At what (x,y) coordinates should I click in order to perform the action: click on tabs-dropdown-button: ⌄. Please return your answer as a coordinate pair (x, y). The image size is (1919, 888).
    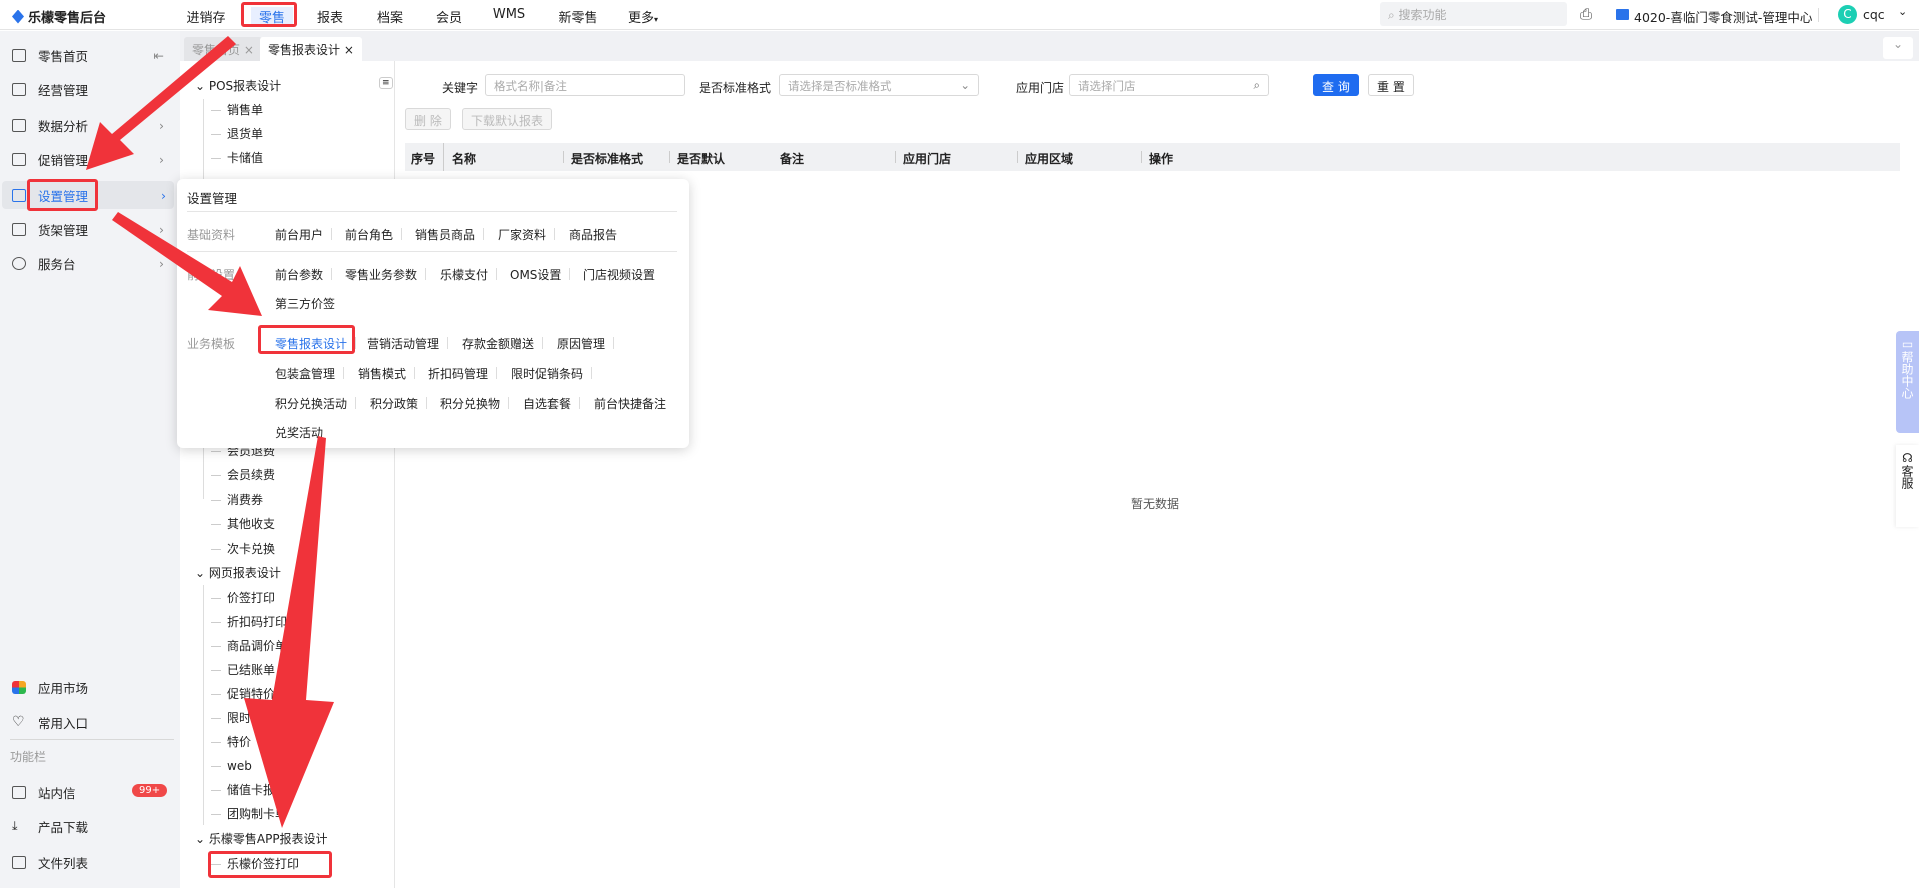
    Looking at the image, I should click on (1898, 48).